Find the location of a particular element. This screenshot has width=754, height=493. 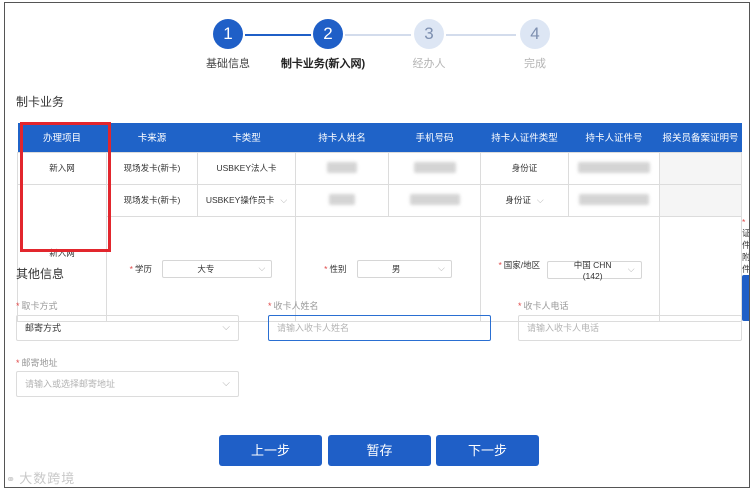

country-cell: * 国家/地区 中国 CHN (142) ⌵ is located at coordinates (570, 268).